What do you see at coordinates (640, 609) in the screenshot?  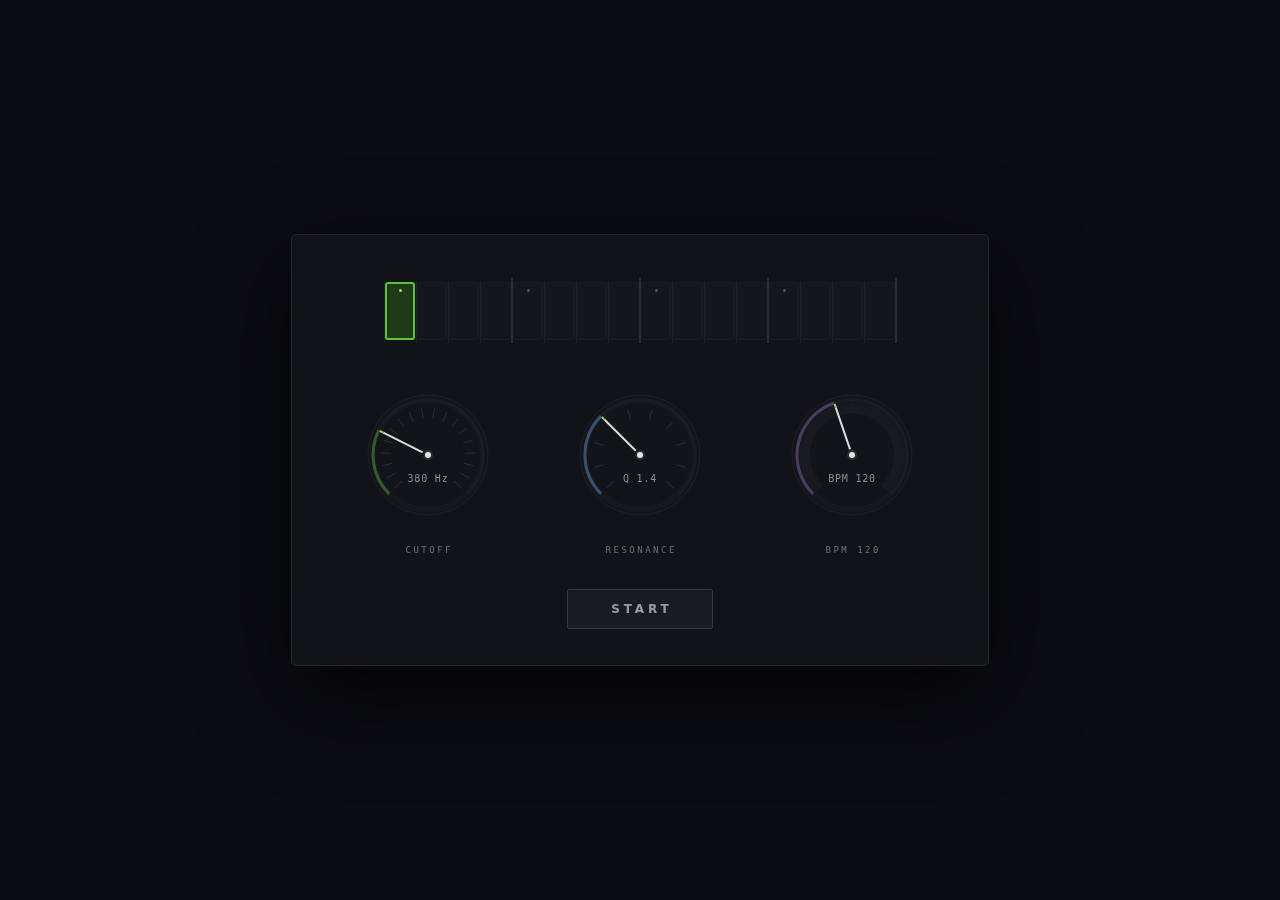 I see `start-button: START` at bounding box center [640, 609].